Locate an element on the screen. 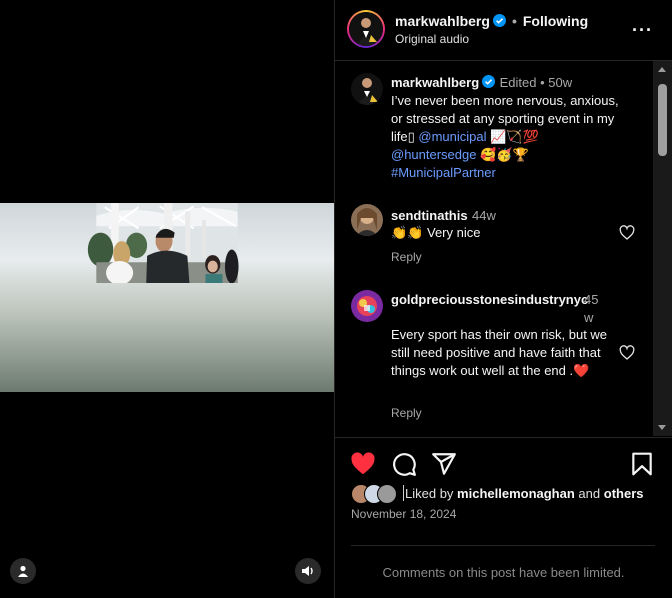 The width and height of the screenshot is (672, 598). comment-icon is located at coordinates (404, 464).